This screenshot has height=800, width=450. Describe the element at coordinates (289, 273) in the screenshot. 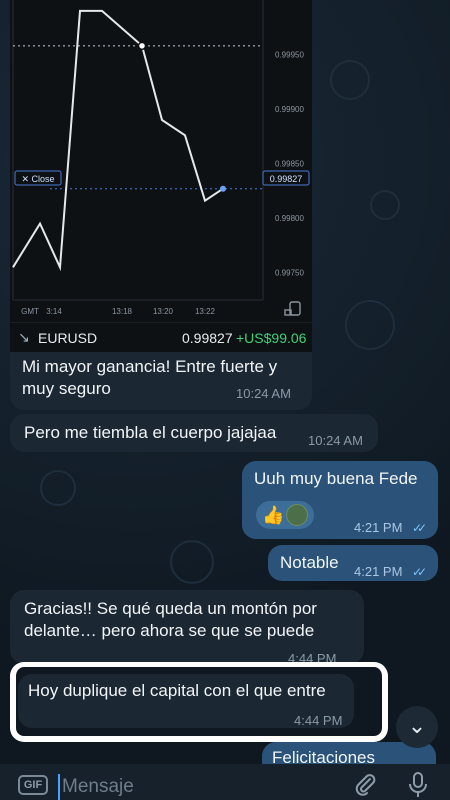

I see `price-axis-label: 0.99750` at that location.